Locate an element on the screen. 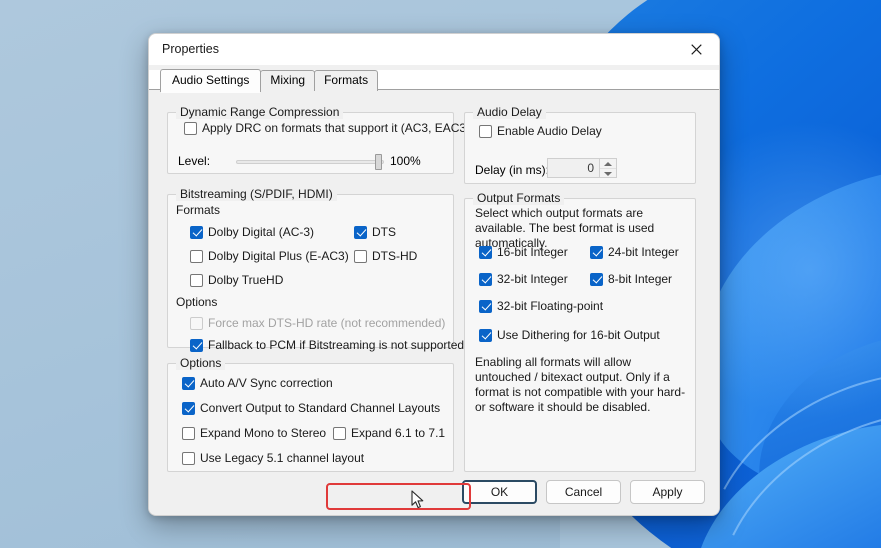  title-bar: Properties is located at coordinates (434, 49).